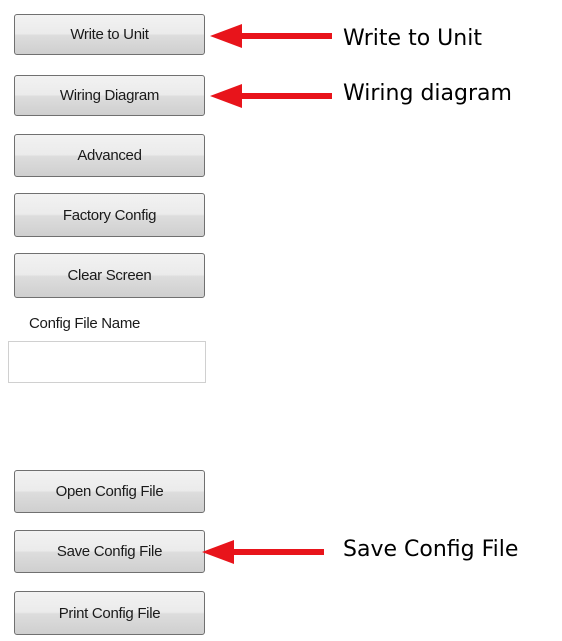  Describe the element at coordinates (431, 549) in the screenshot. I see `save-config-file-annotation: Save Config File` at that location.